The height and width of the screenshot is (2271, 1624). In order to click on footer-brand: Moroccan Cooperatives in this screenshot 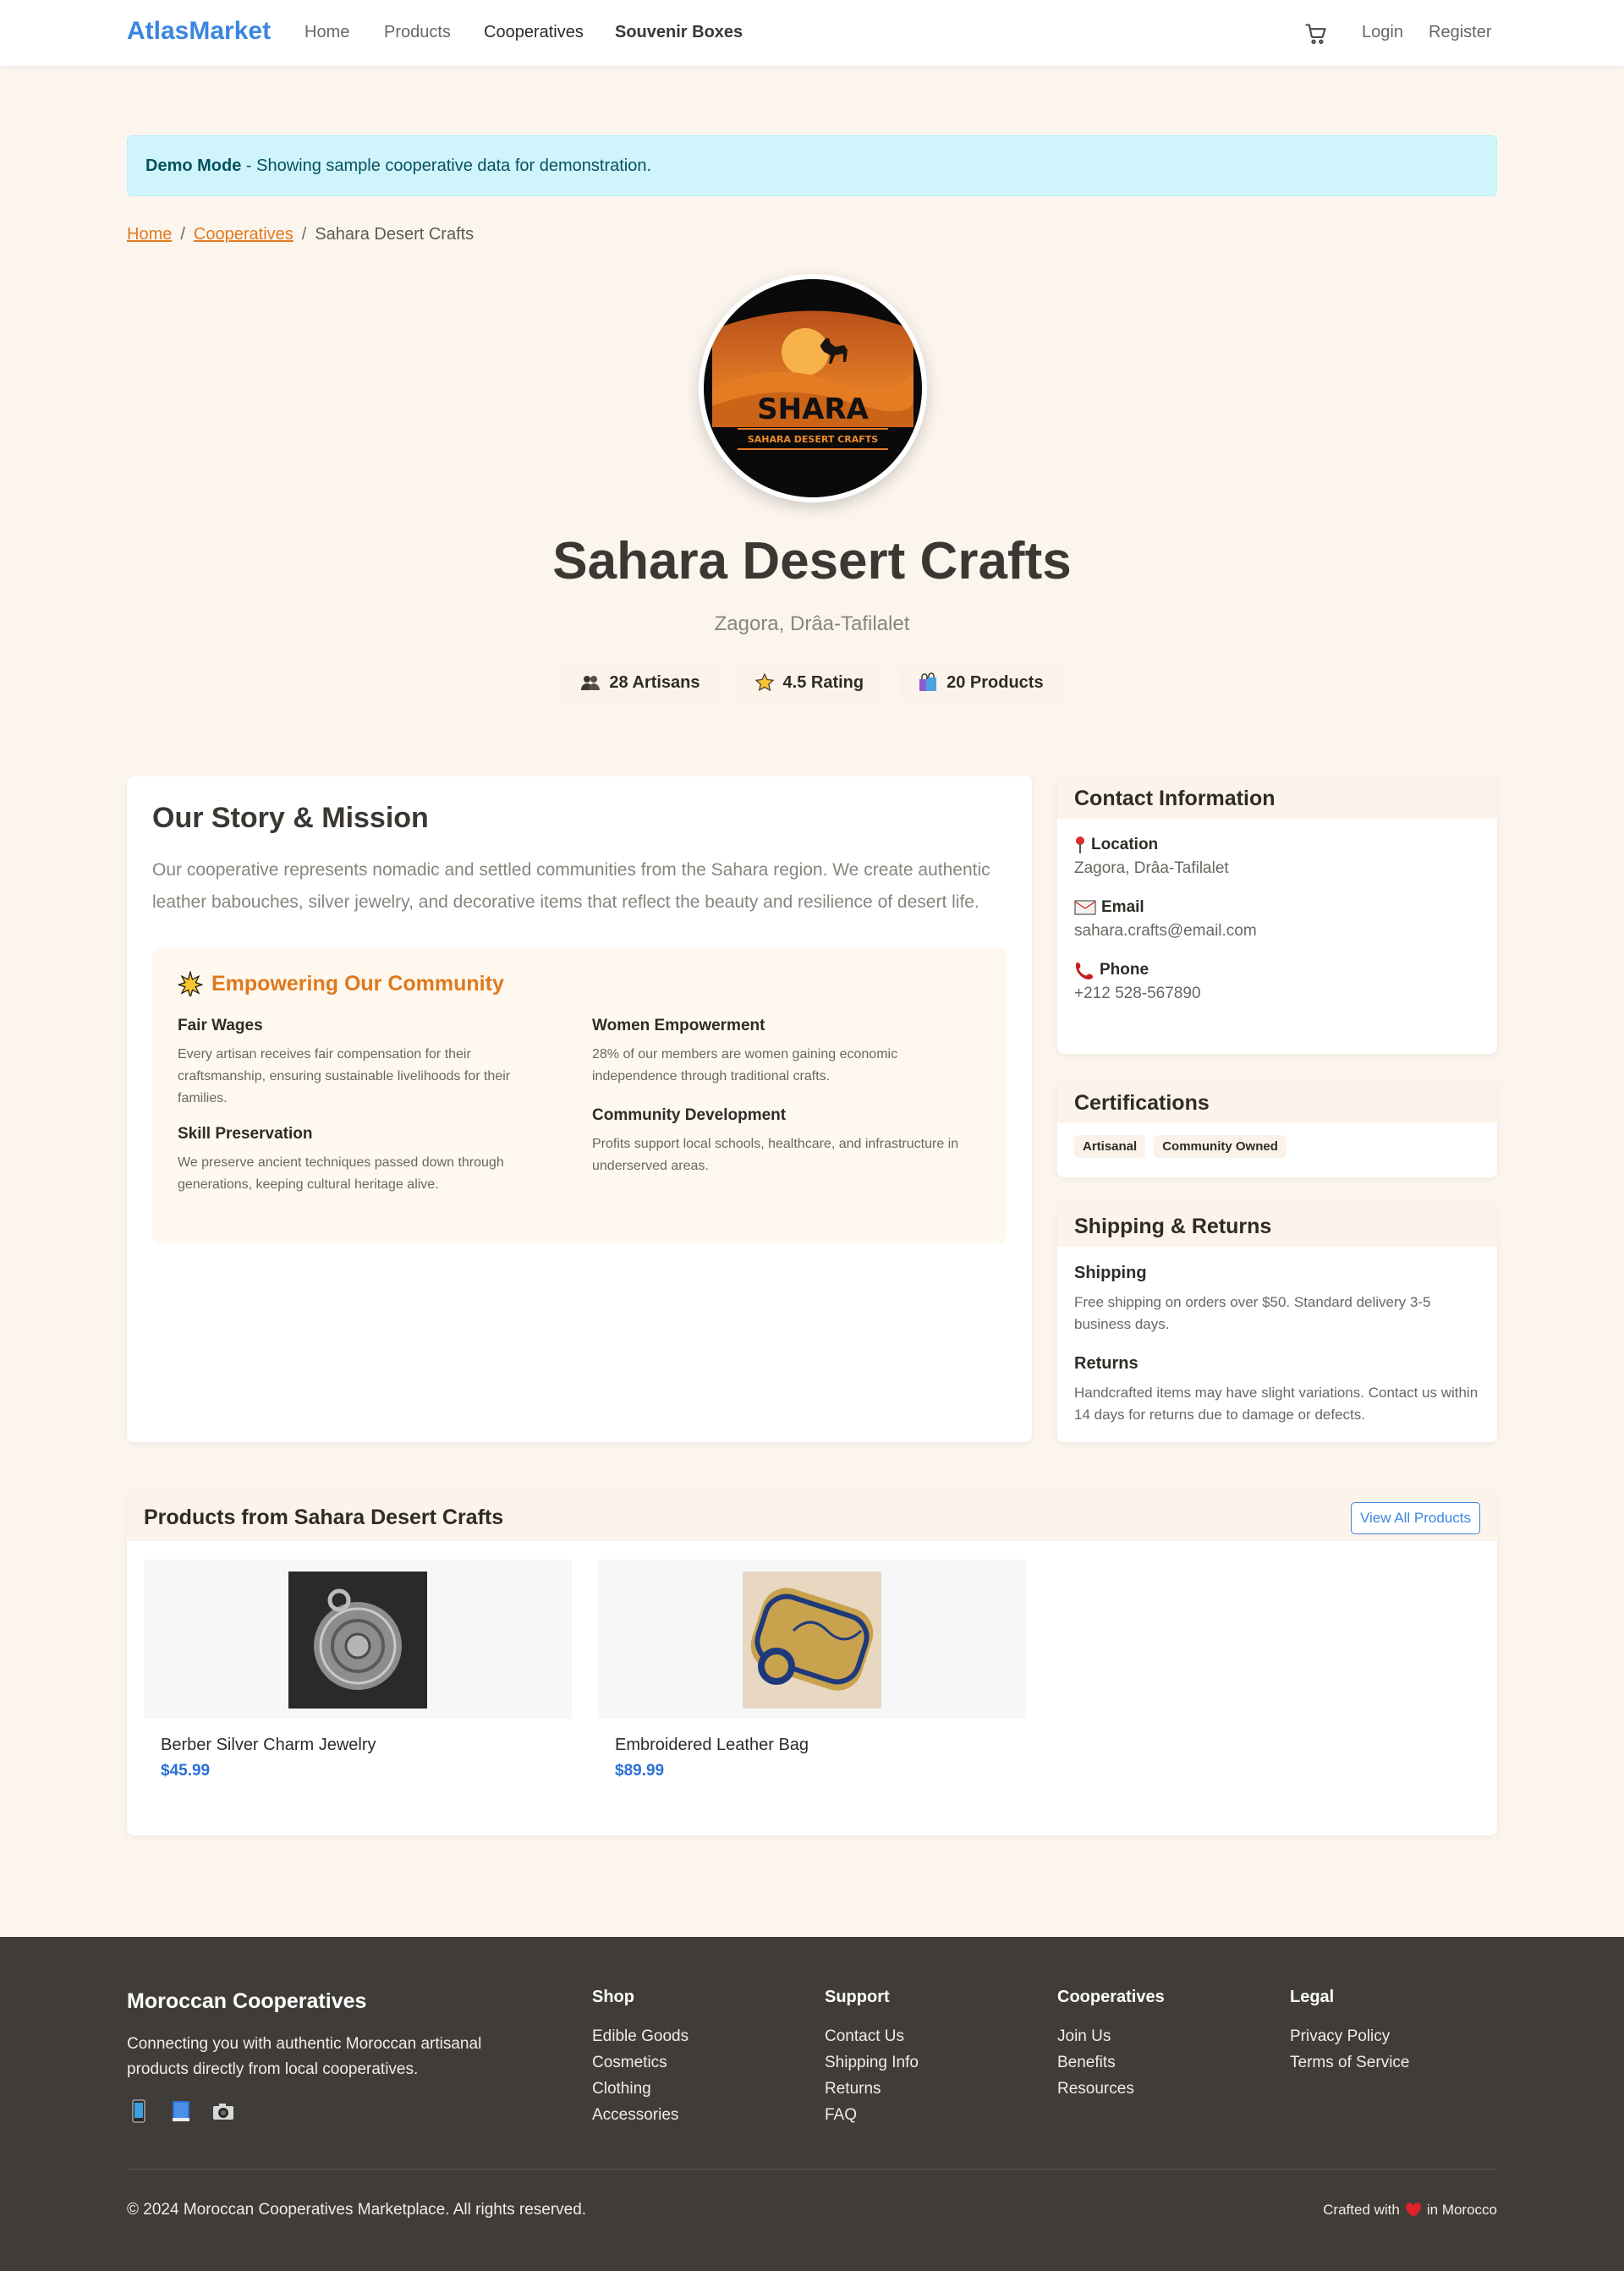, I will do `click(247, 2001)`.